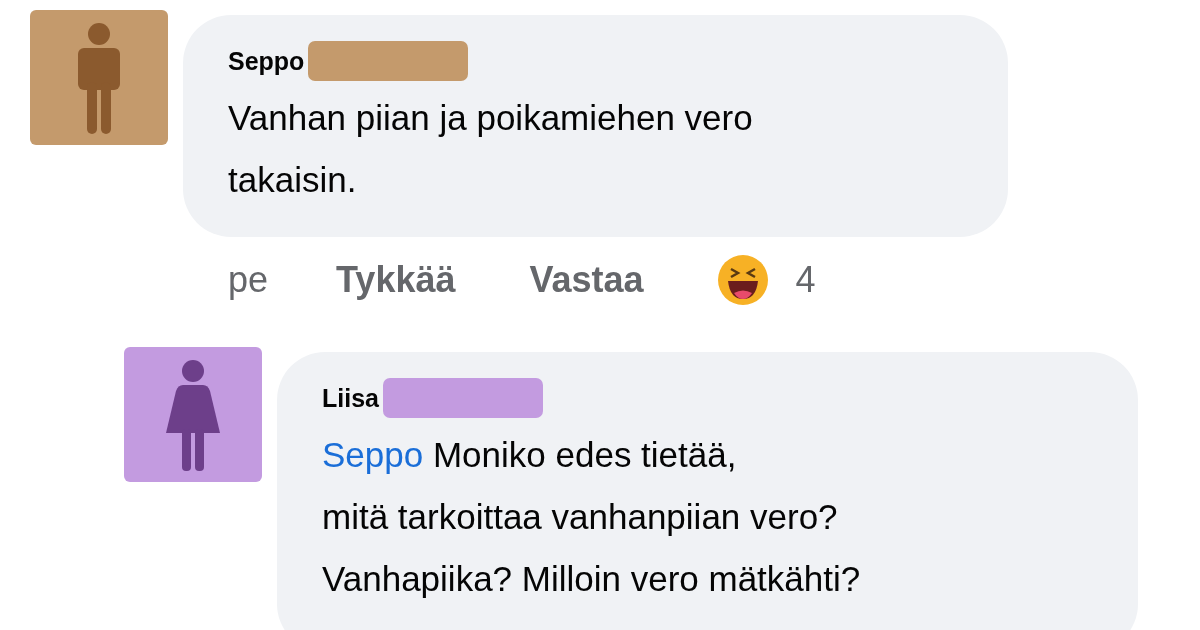 Image resolution: width=1200 pixels, height=630 pixels. What do you see at coordinates (742, 280) in the screenshot?
I see `laughing-emoji-icon` at bounding box center [742, 280].